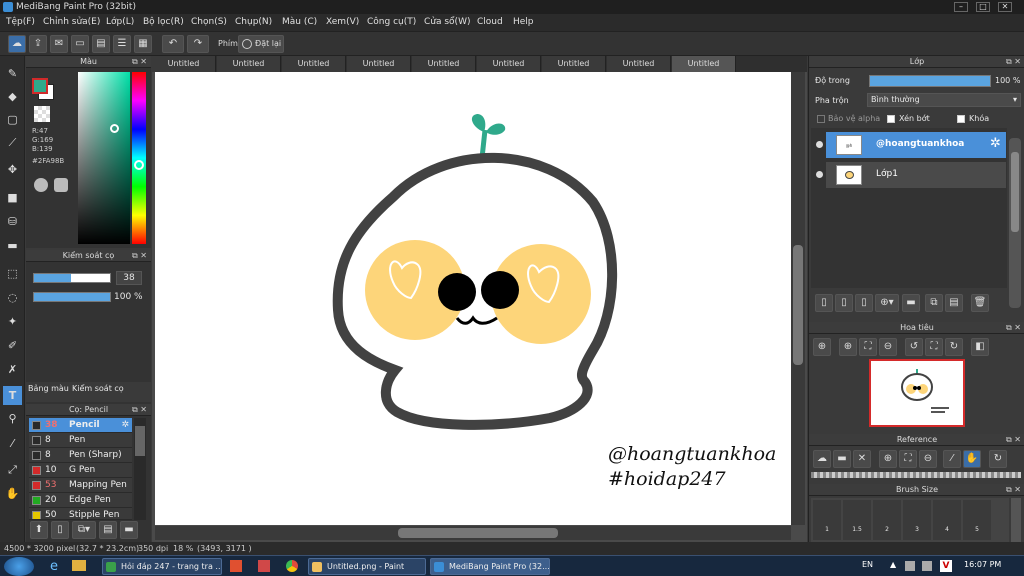  I want to click on menu-color: Màu (C), so click(299, 22).